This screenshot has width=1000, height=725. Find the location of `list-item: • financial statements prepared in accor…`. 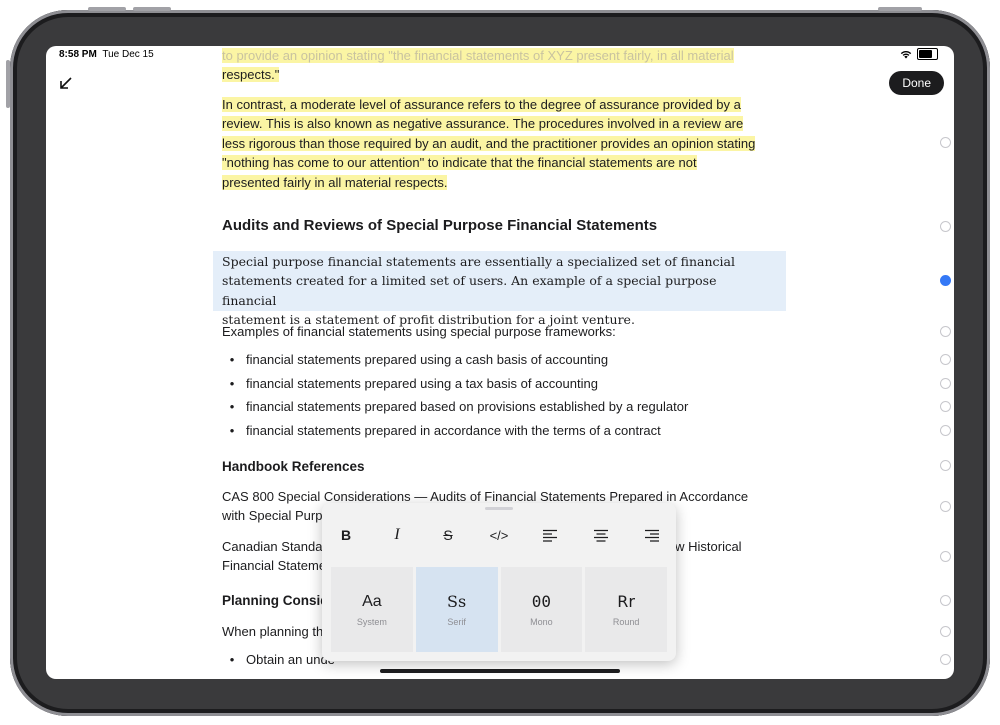

list-item: • financial statements prepared in accor… is located at coordinates (492, 431).